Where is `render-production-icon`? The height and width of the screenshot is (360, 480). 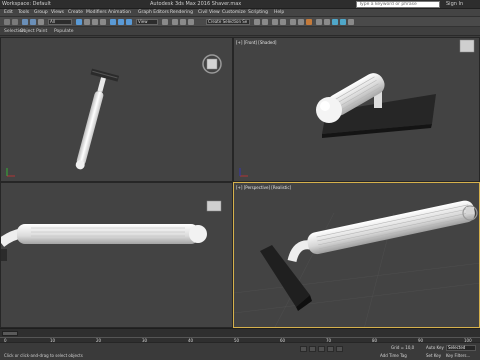
render-production-icon is located at coordinates (335, 22).